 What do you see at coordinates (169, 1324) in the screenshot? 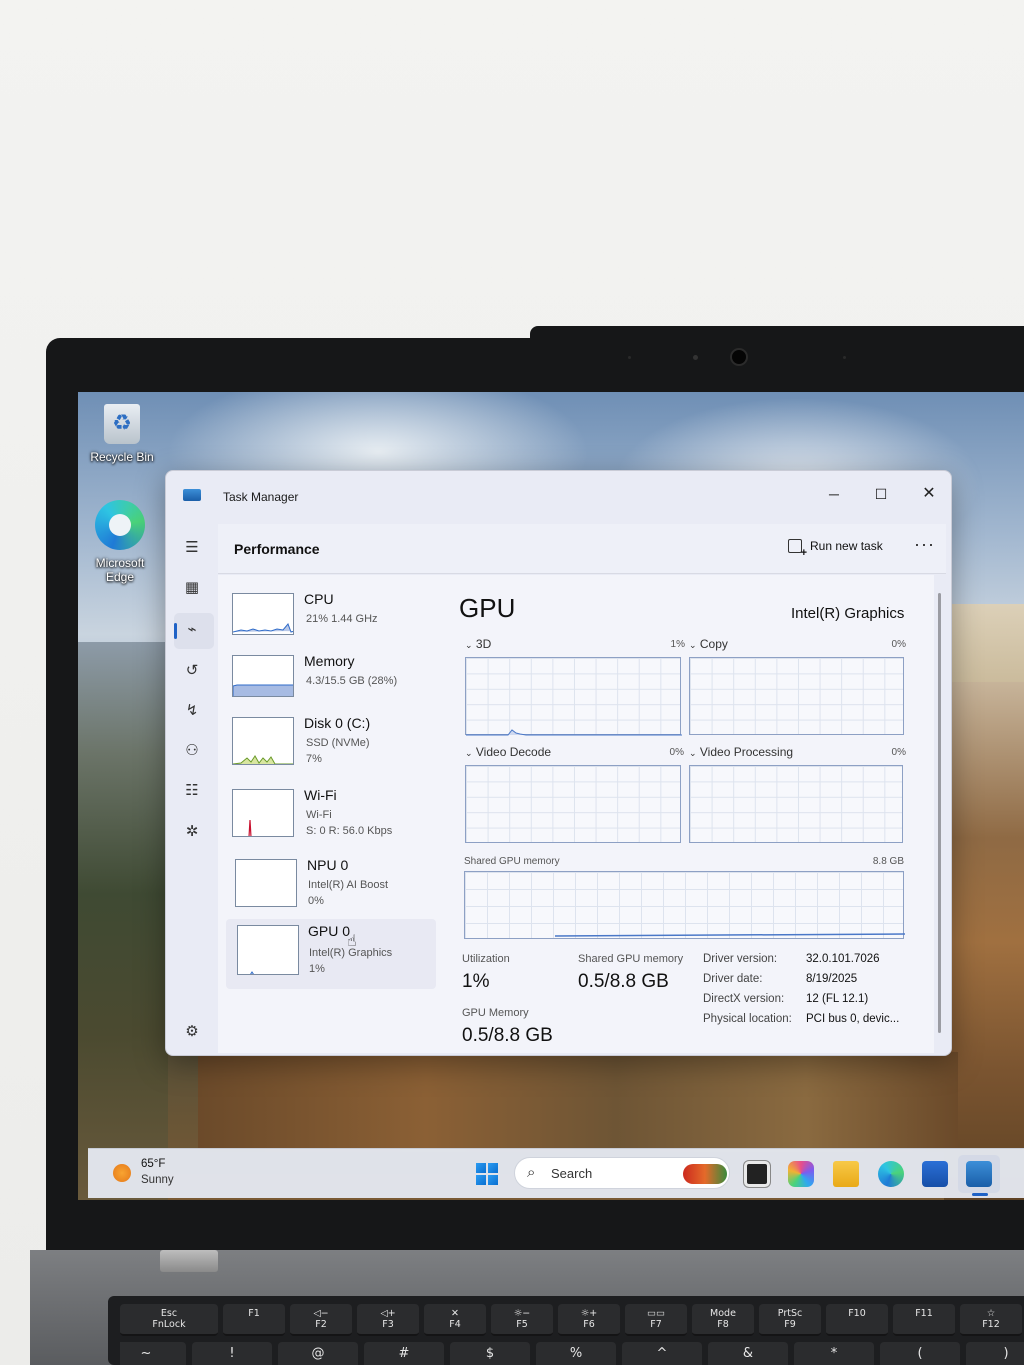
I see `key-label: FnLock` at bounding box center [169, 1324].